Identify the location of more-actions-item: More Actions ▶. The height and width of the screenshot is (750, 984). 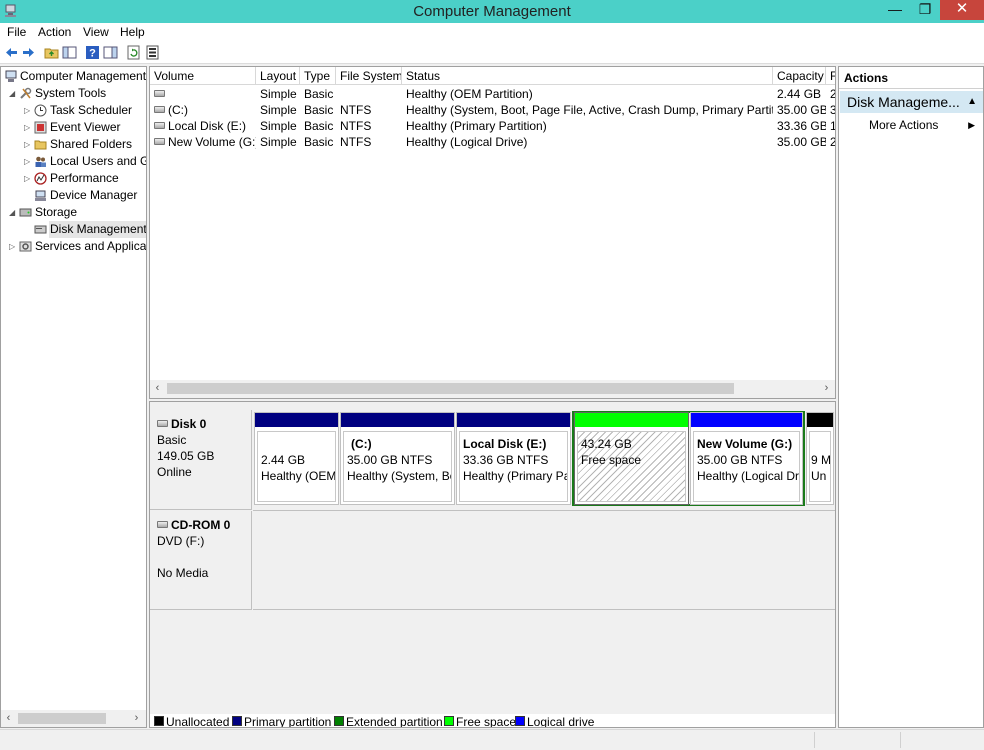
(924, 125).